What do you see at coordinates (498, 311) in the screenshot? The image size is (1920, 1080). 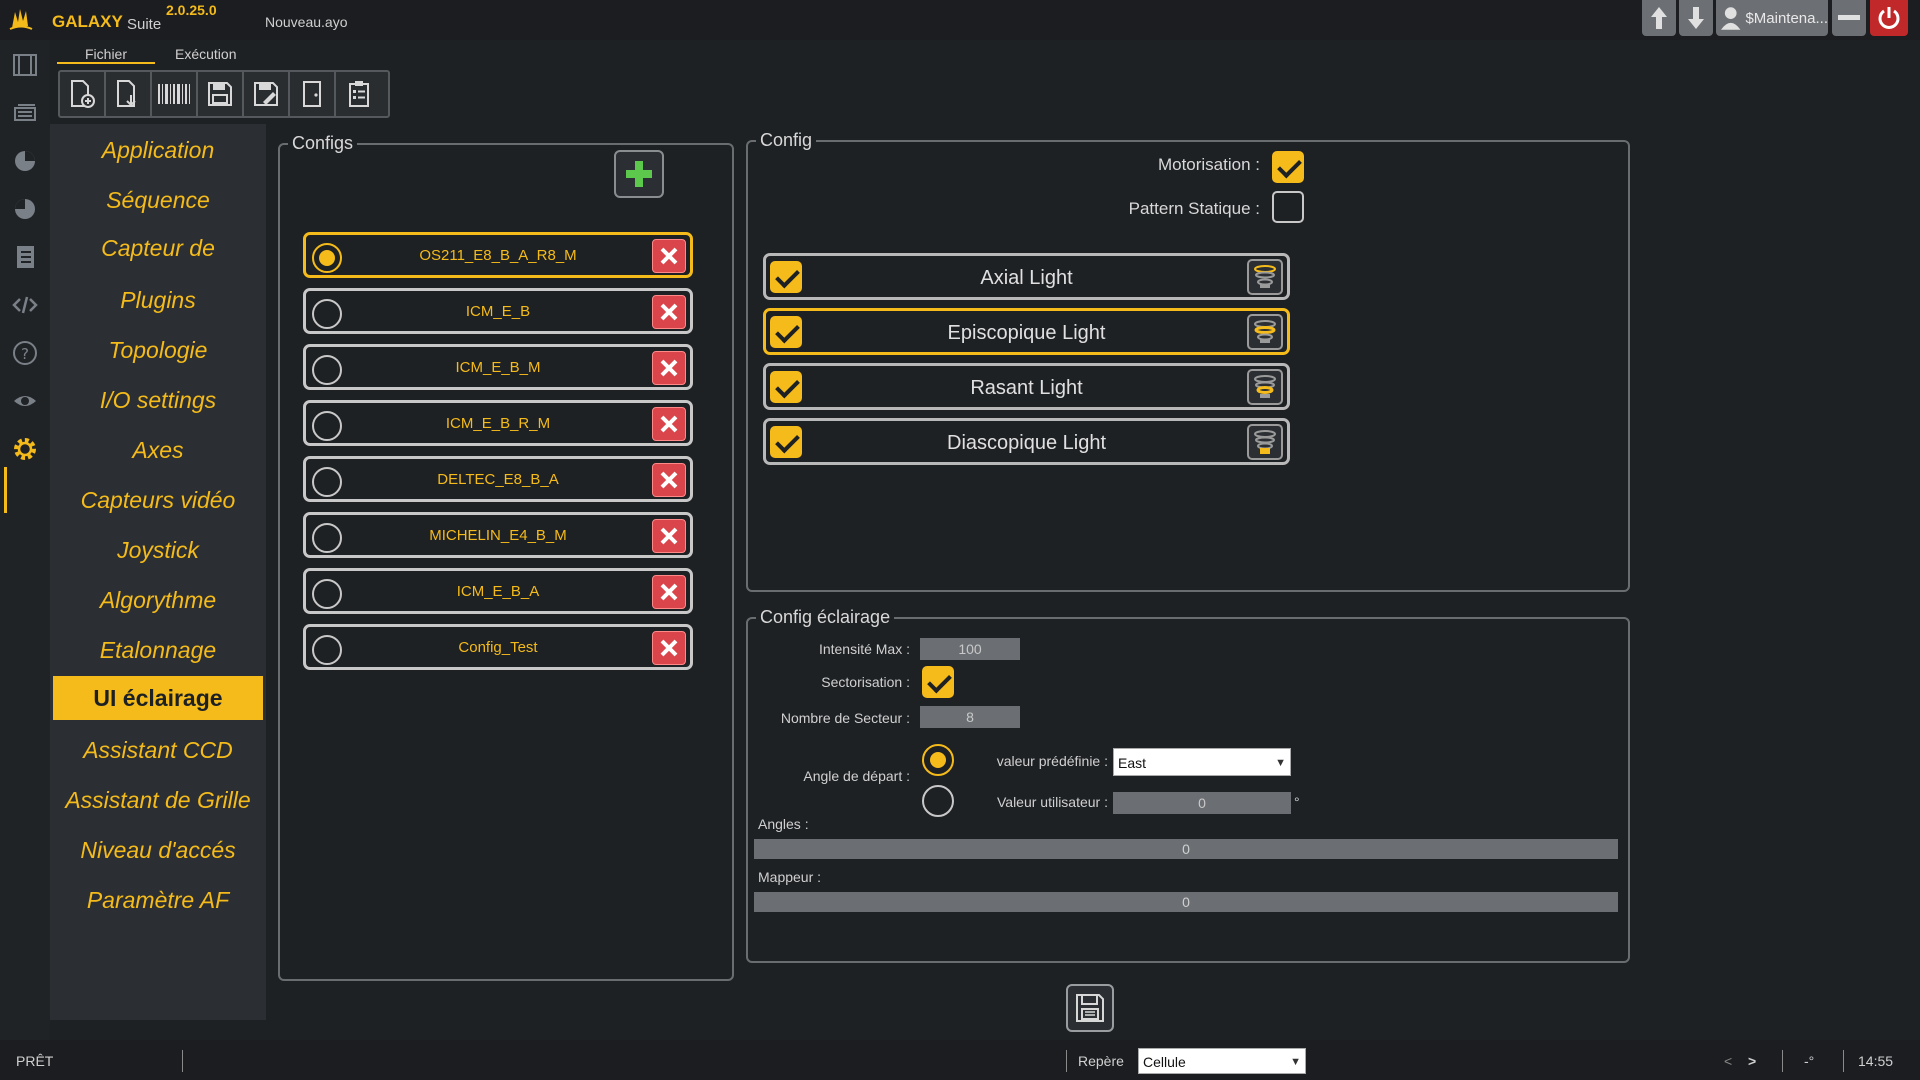 I see `config-item: ICM_E_B` at bounding box center [498, 311].